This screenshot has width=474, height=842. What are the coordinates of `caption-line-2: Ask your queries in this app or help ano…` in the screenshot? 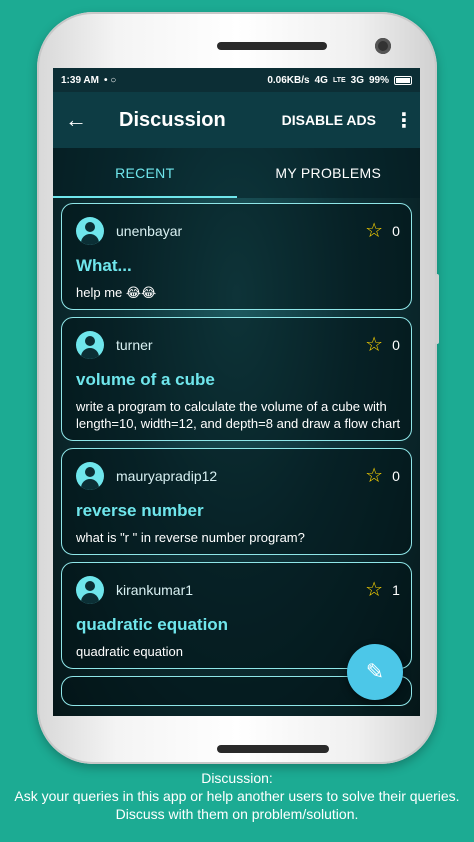 It's located at (237, 796).